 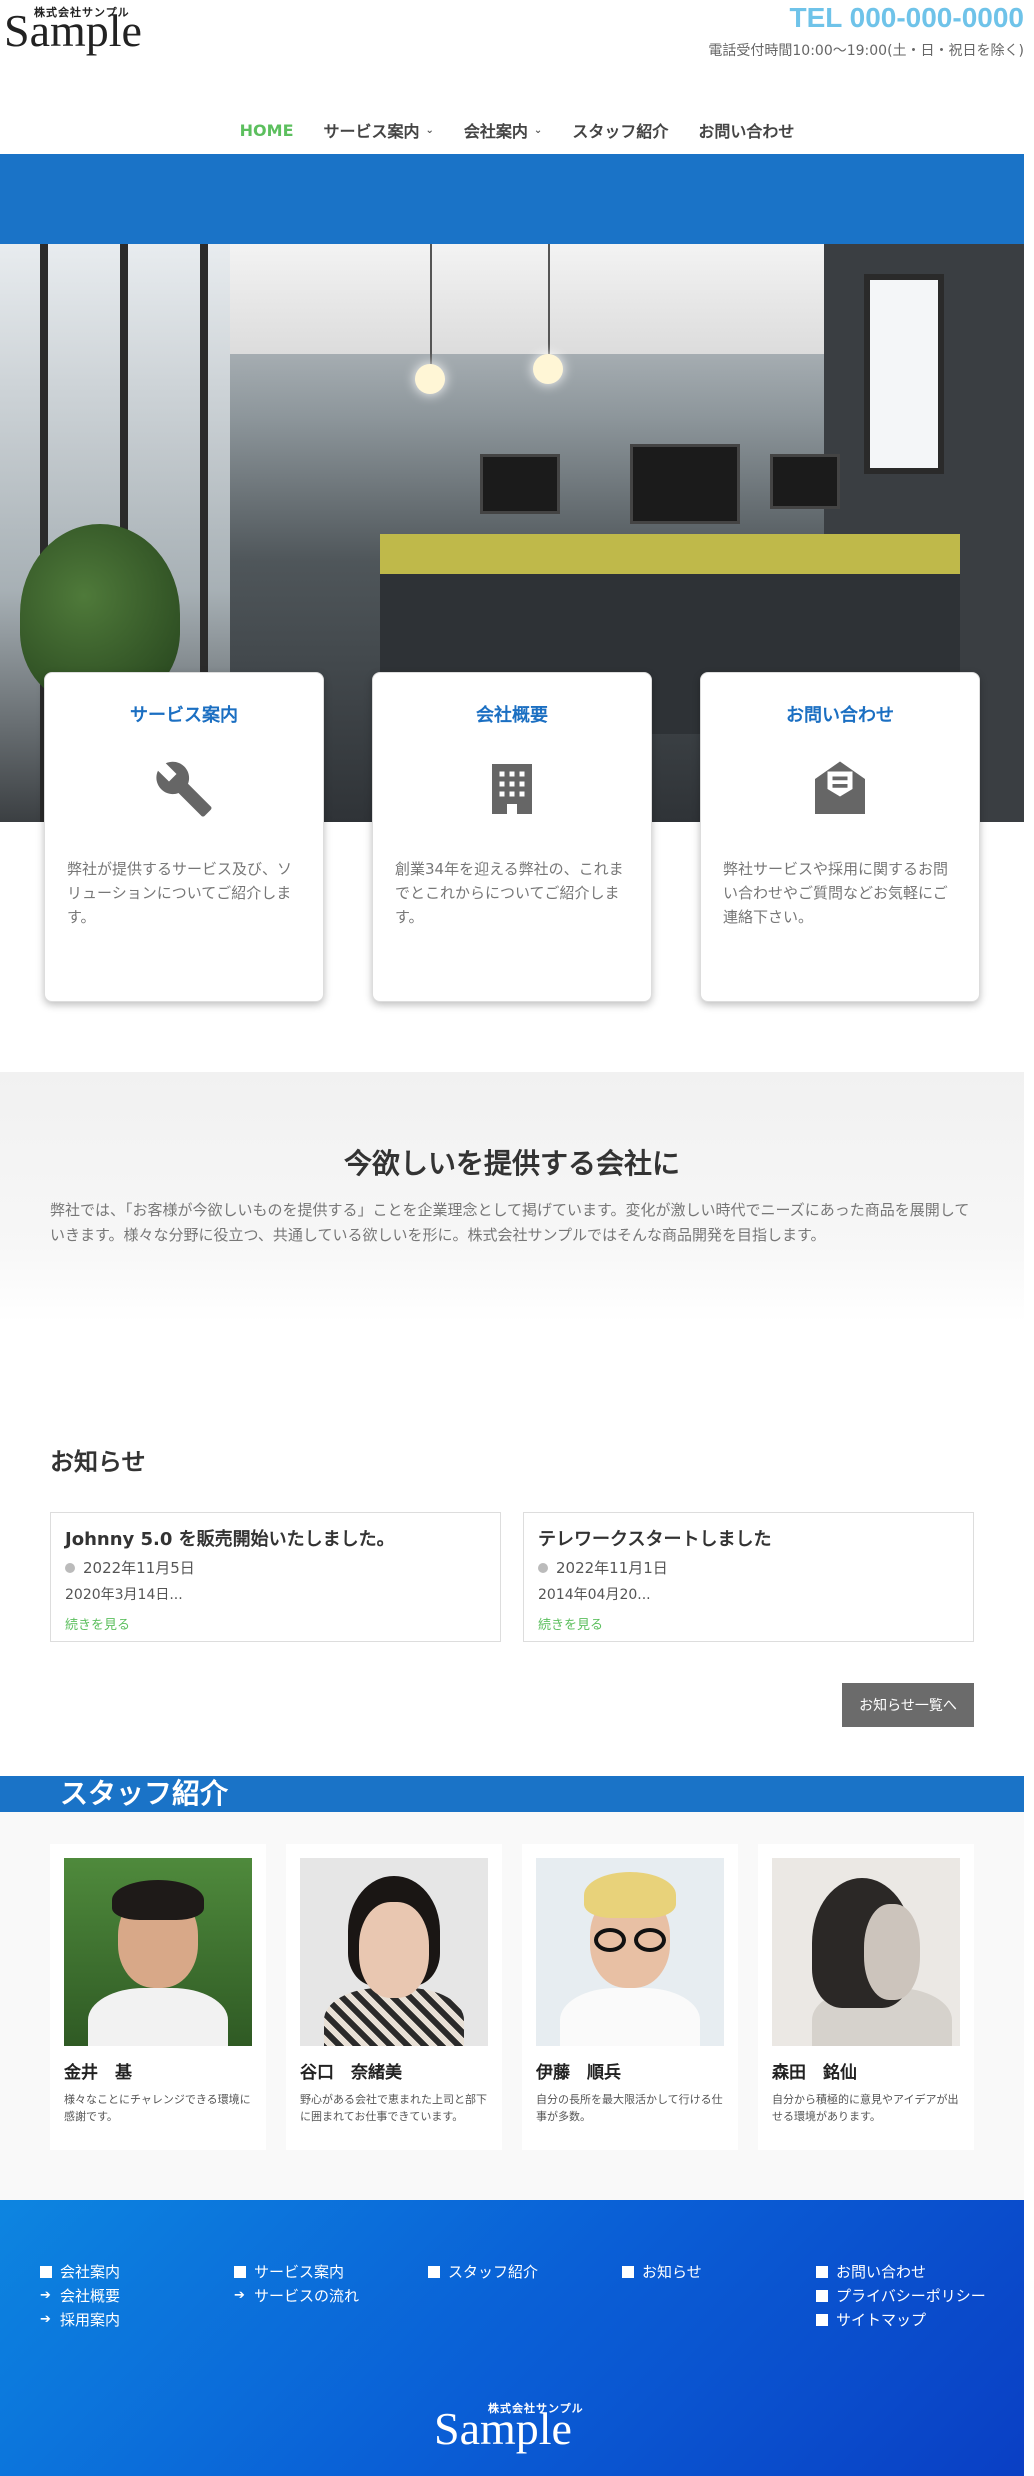 I want to click on news-item-title: Johnny 5.0 を販売開始いたしました。, so click(x=230, y=1539).